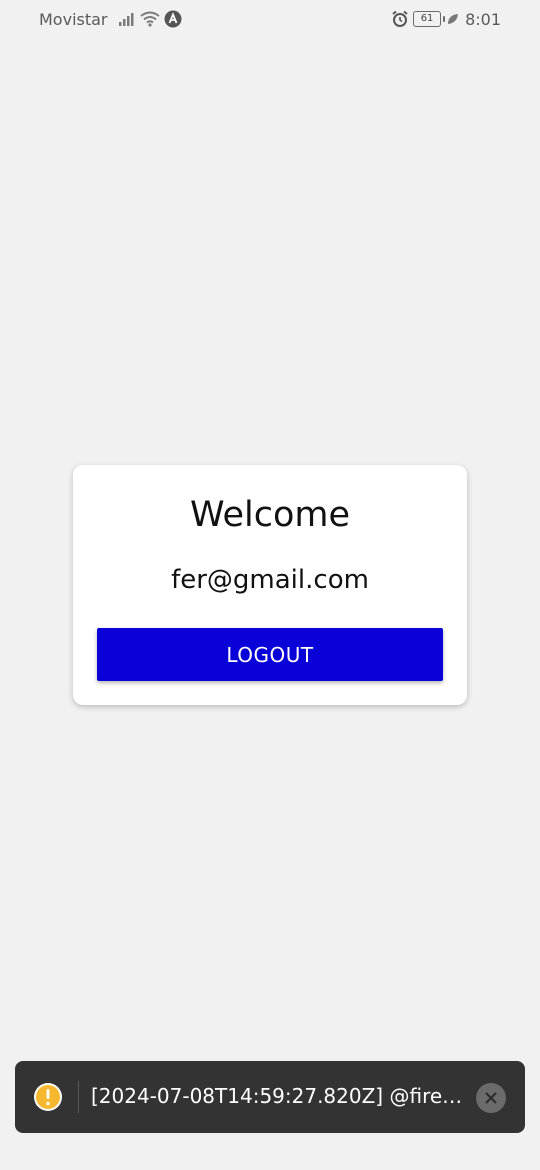 The image size is (540, 1170). I want to click on alarm-icon, so click(400, 19).